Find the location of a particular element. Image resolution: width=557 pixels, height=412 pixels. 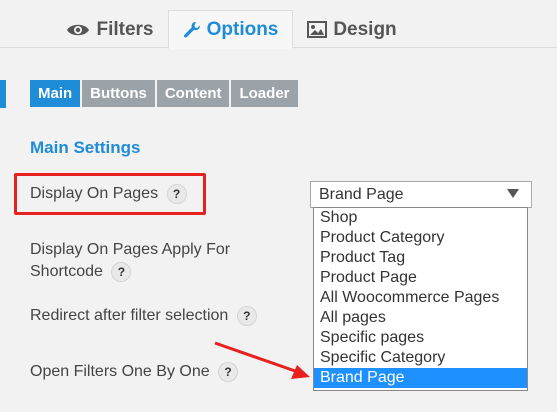

subtab-main: Main is located at coordinates (55, 93).